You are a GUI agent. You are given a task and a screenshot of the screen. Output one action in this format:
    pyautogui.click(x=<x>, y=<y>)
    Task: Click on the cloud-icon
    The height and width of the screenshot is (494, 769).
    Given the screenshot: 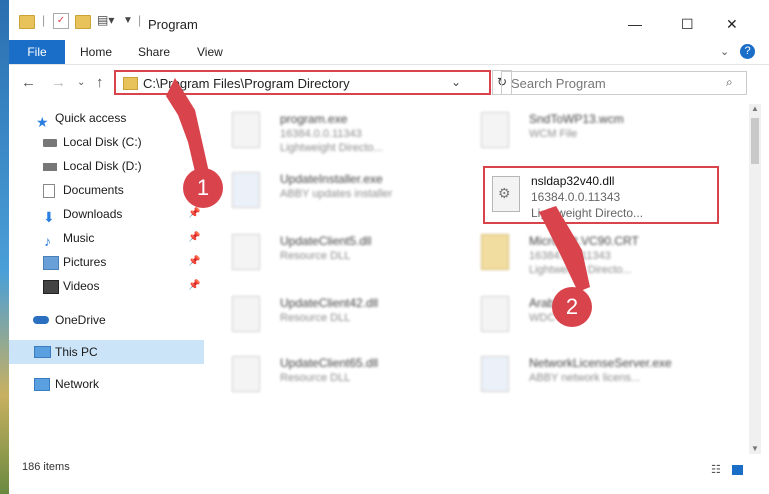 What is the action you would take?
    pyautogui.click(x=41, y=320)
    